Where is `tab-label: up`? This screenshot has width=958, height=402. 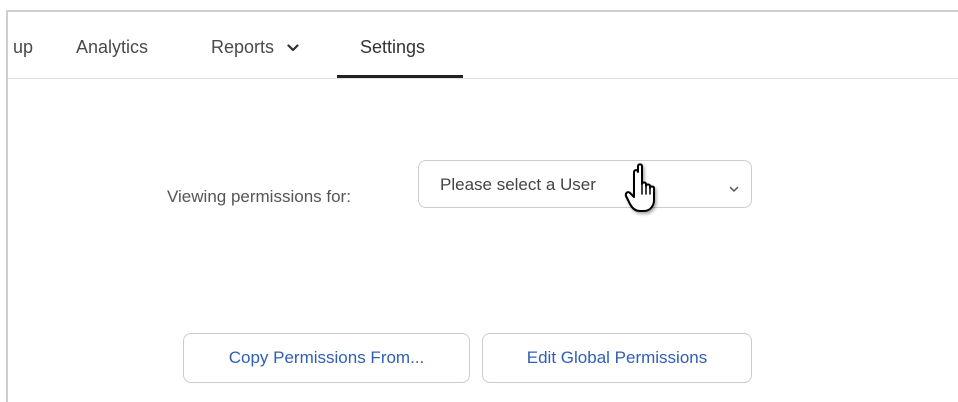 tab-label: up is located at coordinates (23, 47).